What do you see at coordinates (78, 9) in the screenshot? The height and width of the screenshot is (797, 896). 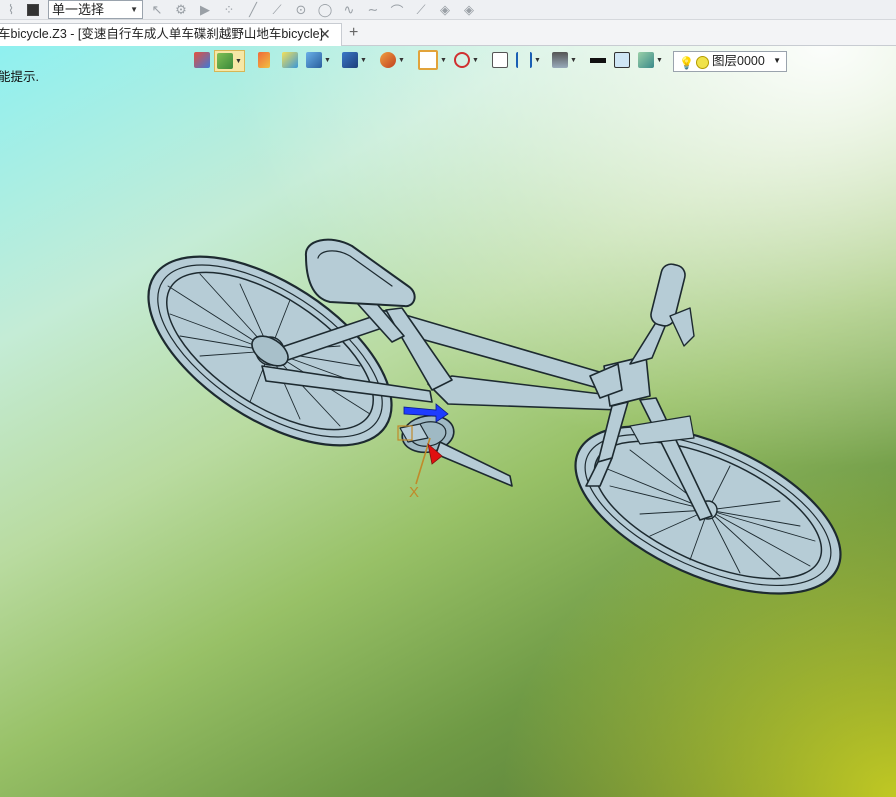 I see `selection-mode-value: 单一选择` at bounding box center [78, 9].